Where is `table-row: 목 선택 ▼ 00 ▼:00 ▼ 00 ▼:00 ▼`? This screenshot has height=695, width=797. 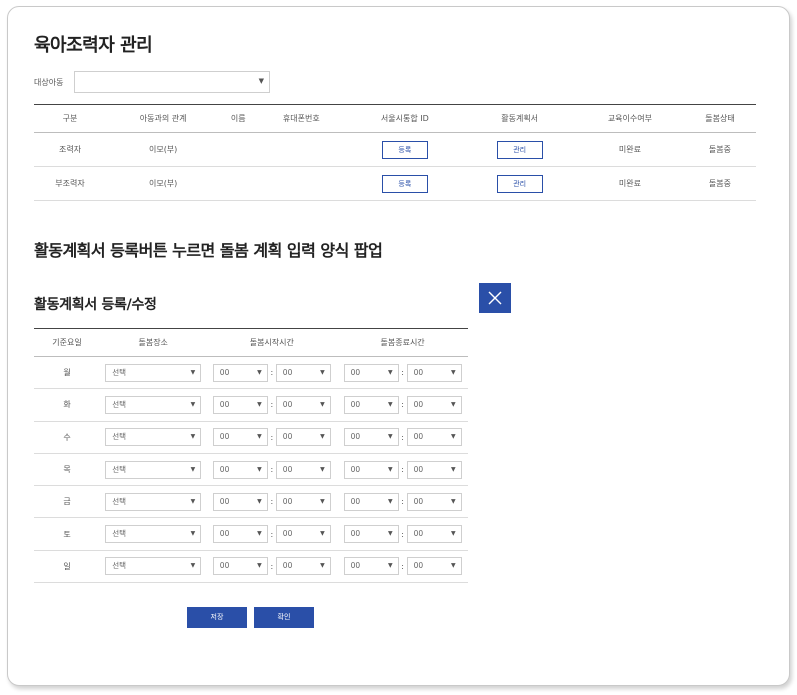 table-row: 목 선택 ▼ 00 ▼:00 ▼ 00 ▼:00 ▼ is located at coordinates (251, 470).